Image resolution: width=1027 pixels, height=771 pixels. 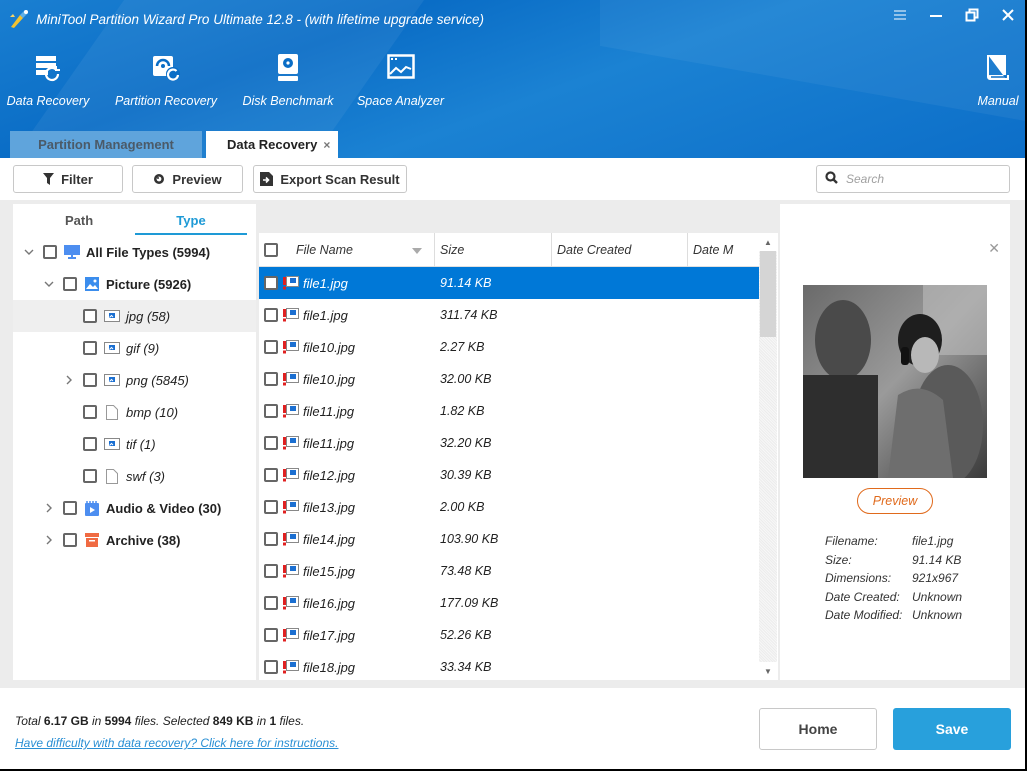 I want to click on search-box, so click(x=913, y=179).